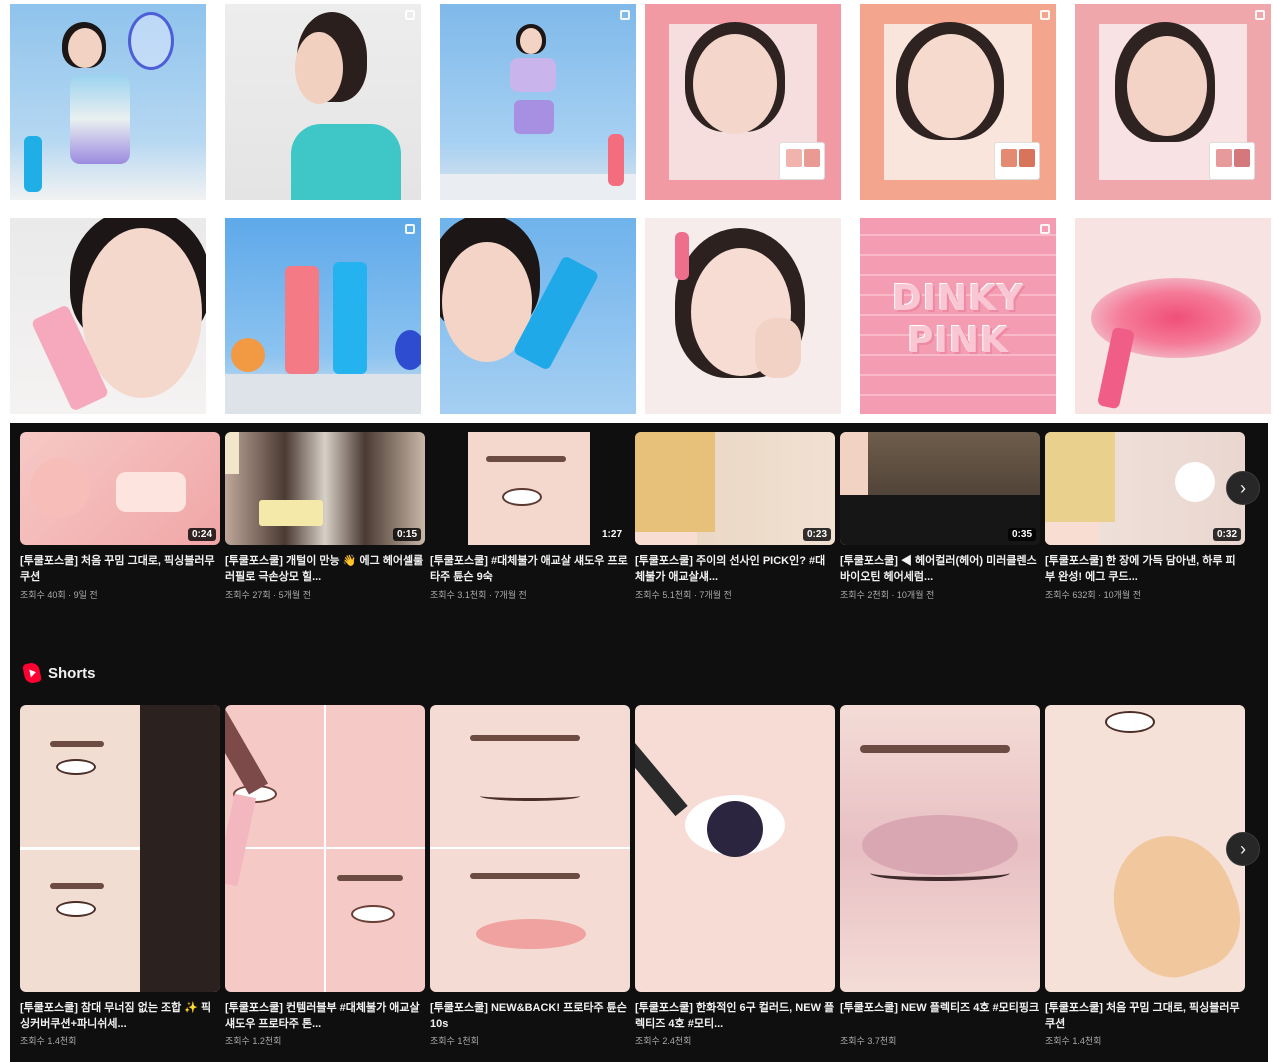  I want to click on post-tennis-racket, so click(108, 102).